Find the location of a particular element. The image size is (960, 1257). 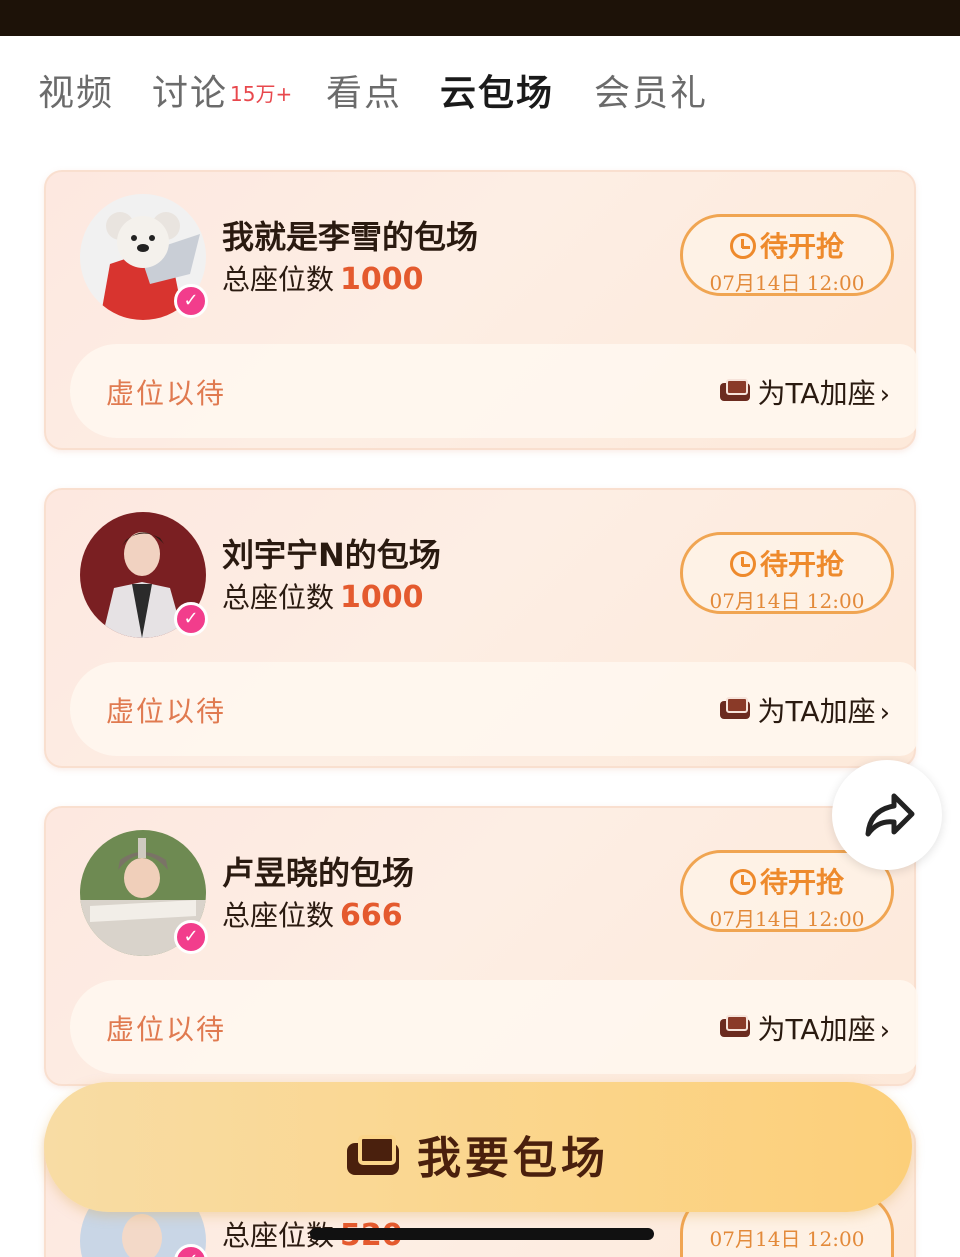

home-indicator is located at coordinates (482, 1234).